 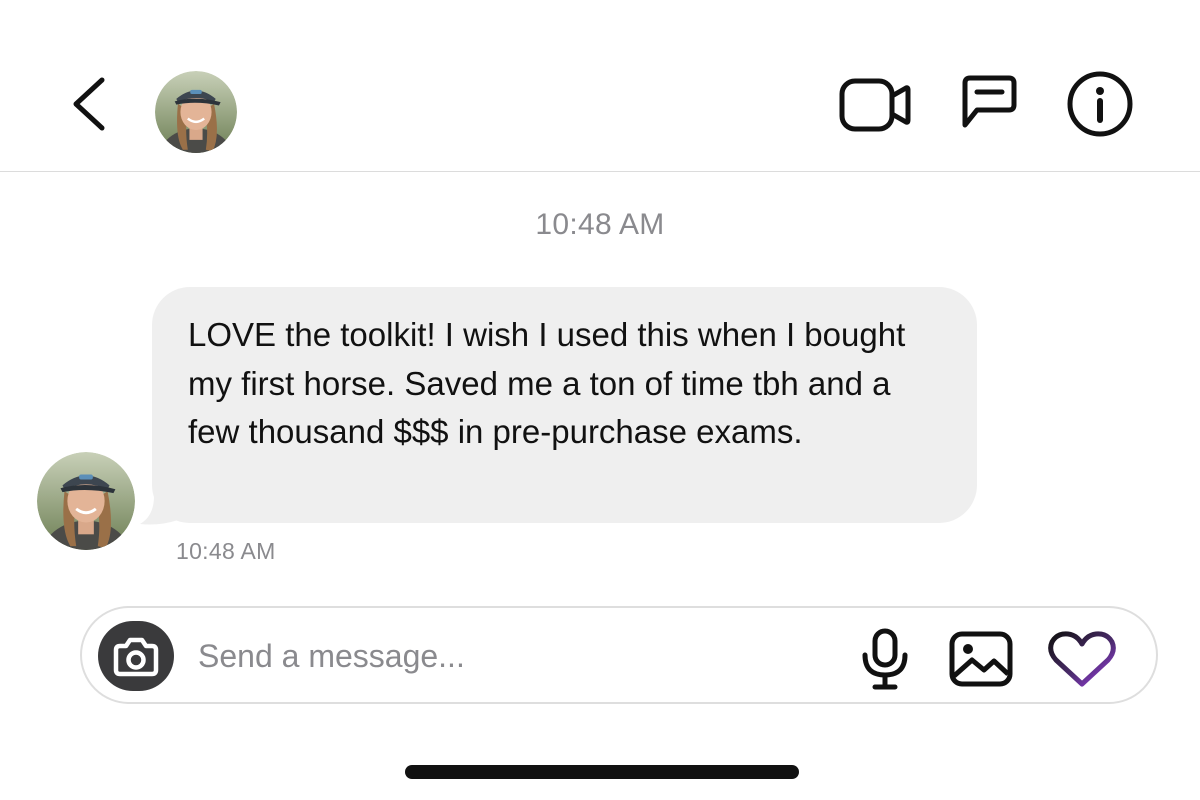 I want to click on message-thread-icon, so click(x=989, y=103).